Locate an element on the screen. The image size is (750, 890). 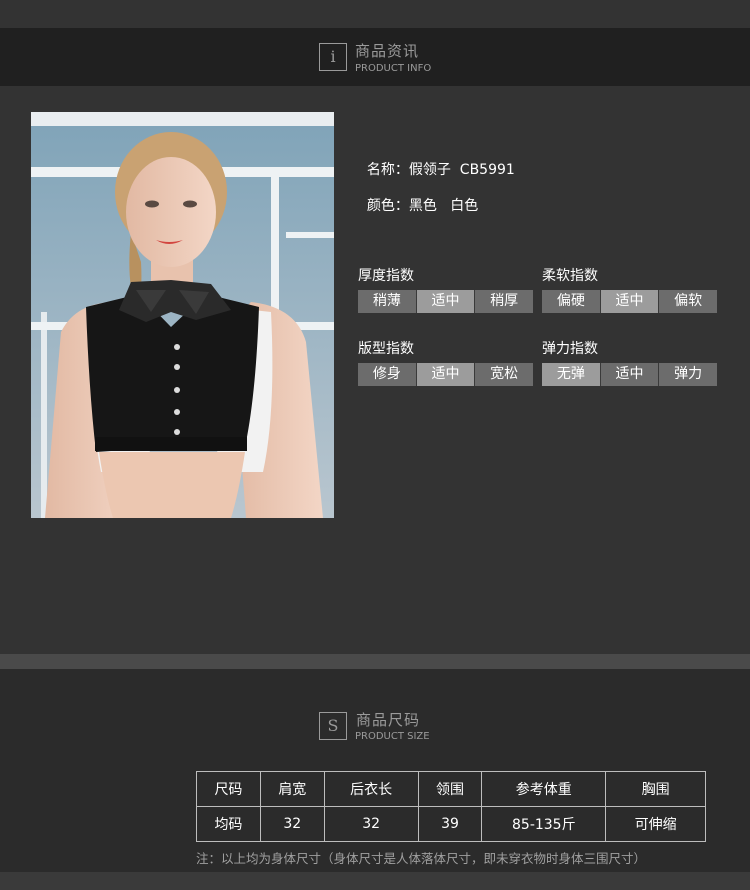
index-title: 版型指数 is located at coordinates (386, 349).